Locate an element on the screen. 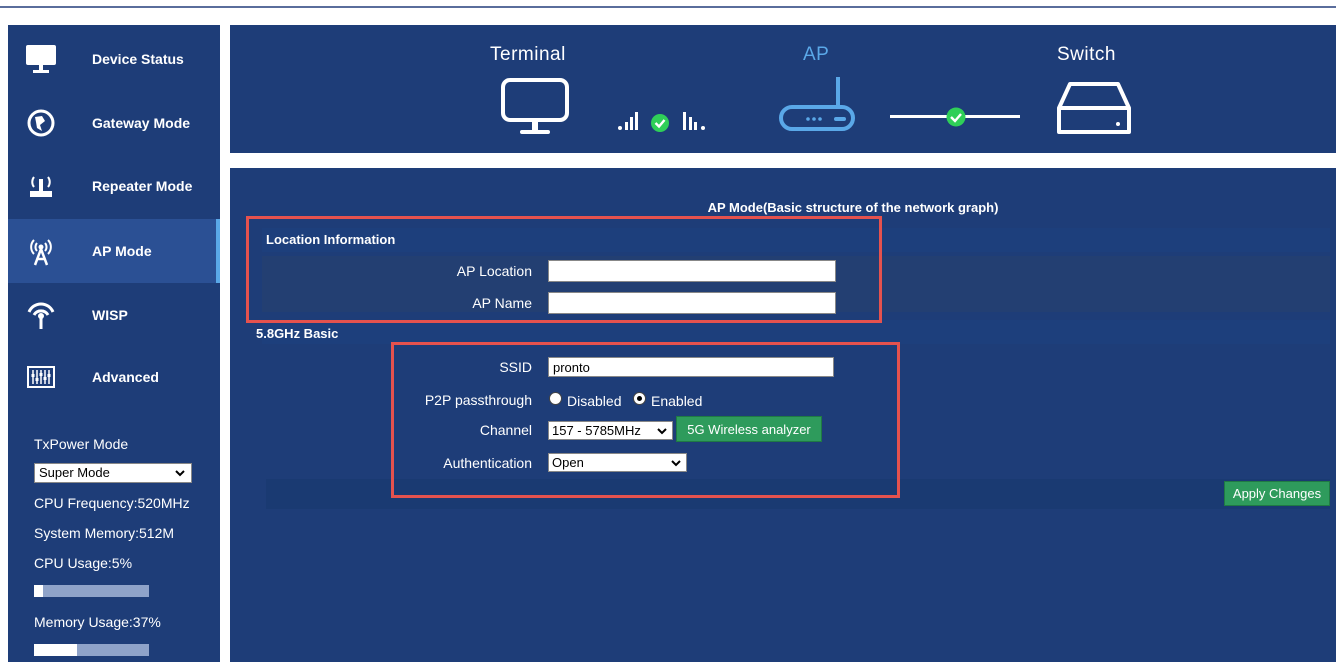 This screenshot has height=662, width=1336. txpower-value: Super Mode is located at coordinates (74, 472).